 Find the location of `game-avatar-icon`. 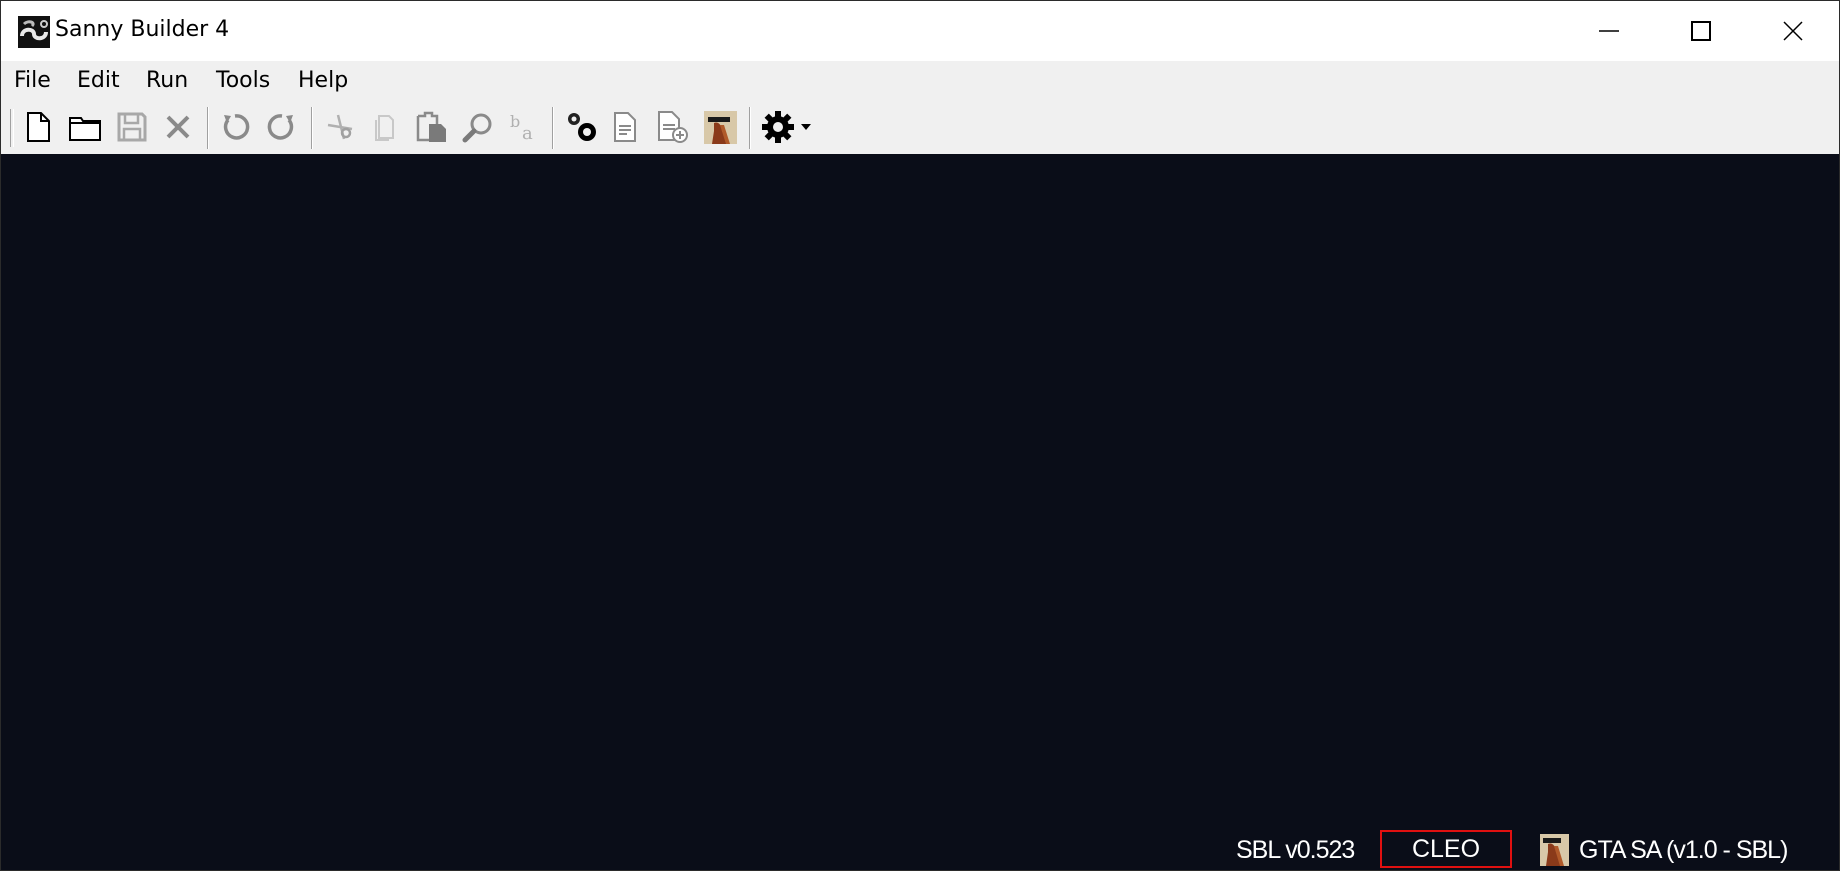

game-avatar-icon is located at coordinates (720, 127).